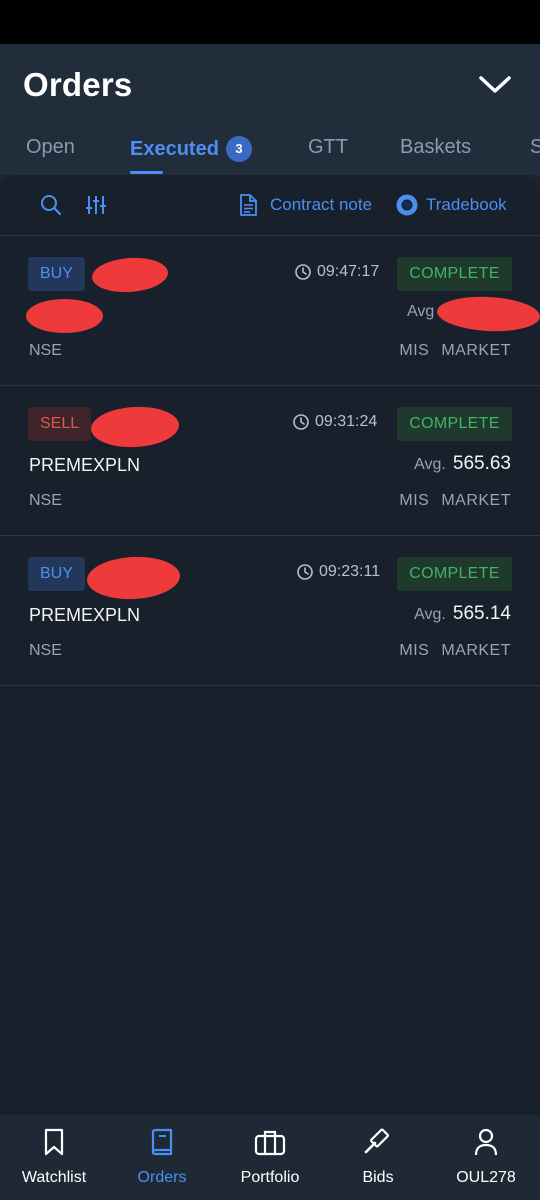 The width and height of the screenshot is (540, 1200). Describe the element at coordinates (146, 172) in the screenshot. I see `active-tab-indicator` at that location.